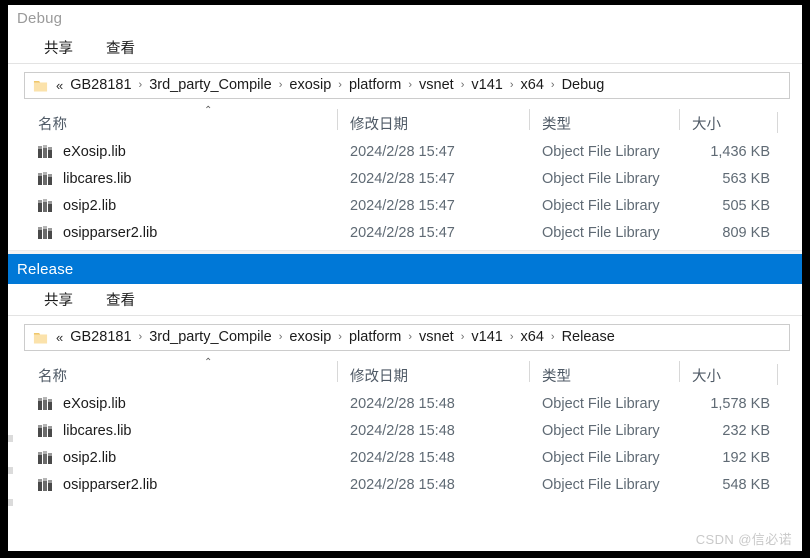 The height and width of the screenshot is (558, 810). What do you see at coordinates (94, 403) in the screenshot?
I see `file-name: eXosip.lib` at bounding box center [94, 403].